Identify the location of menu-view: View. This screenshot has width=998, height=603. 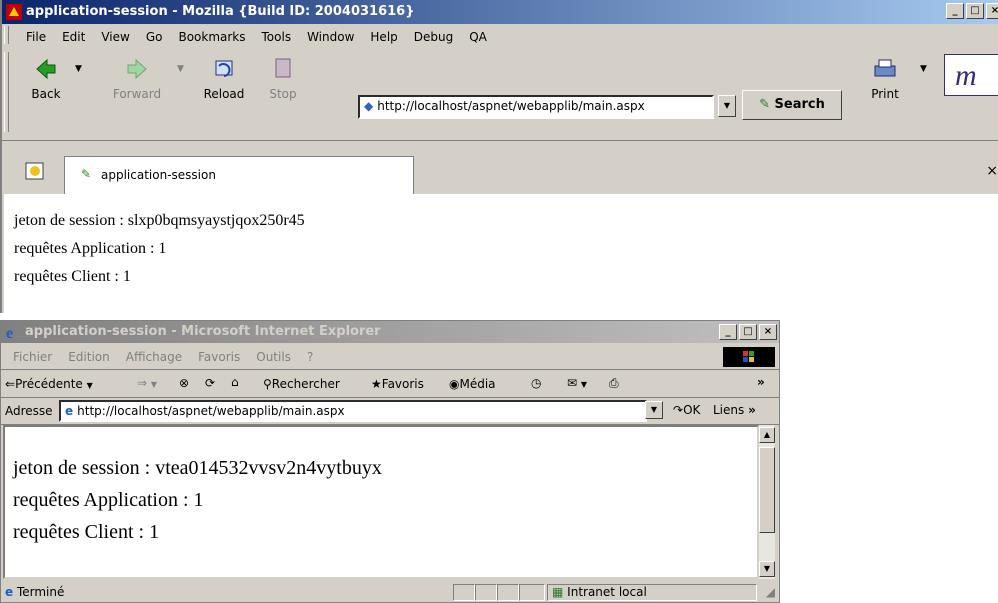
(115, 37).